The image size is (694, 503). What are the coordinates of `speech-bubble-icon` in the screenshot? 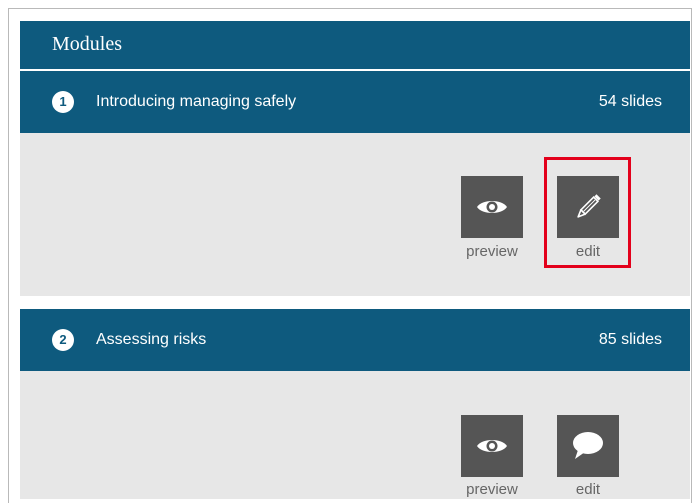 It's located at (588, 445).